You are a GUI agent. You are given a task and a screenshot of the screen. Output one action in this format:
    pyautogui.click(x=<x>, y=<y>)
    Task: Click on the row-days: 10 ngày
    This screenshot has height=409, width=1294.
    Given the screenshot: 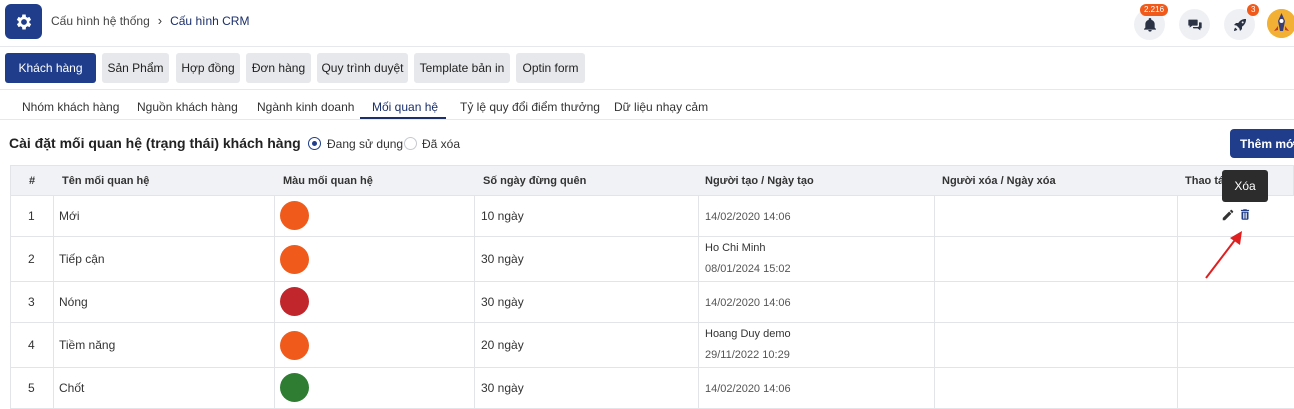 What is the action you would take?
    pyautogui.click(x=502, y=216)
    